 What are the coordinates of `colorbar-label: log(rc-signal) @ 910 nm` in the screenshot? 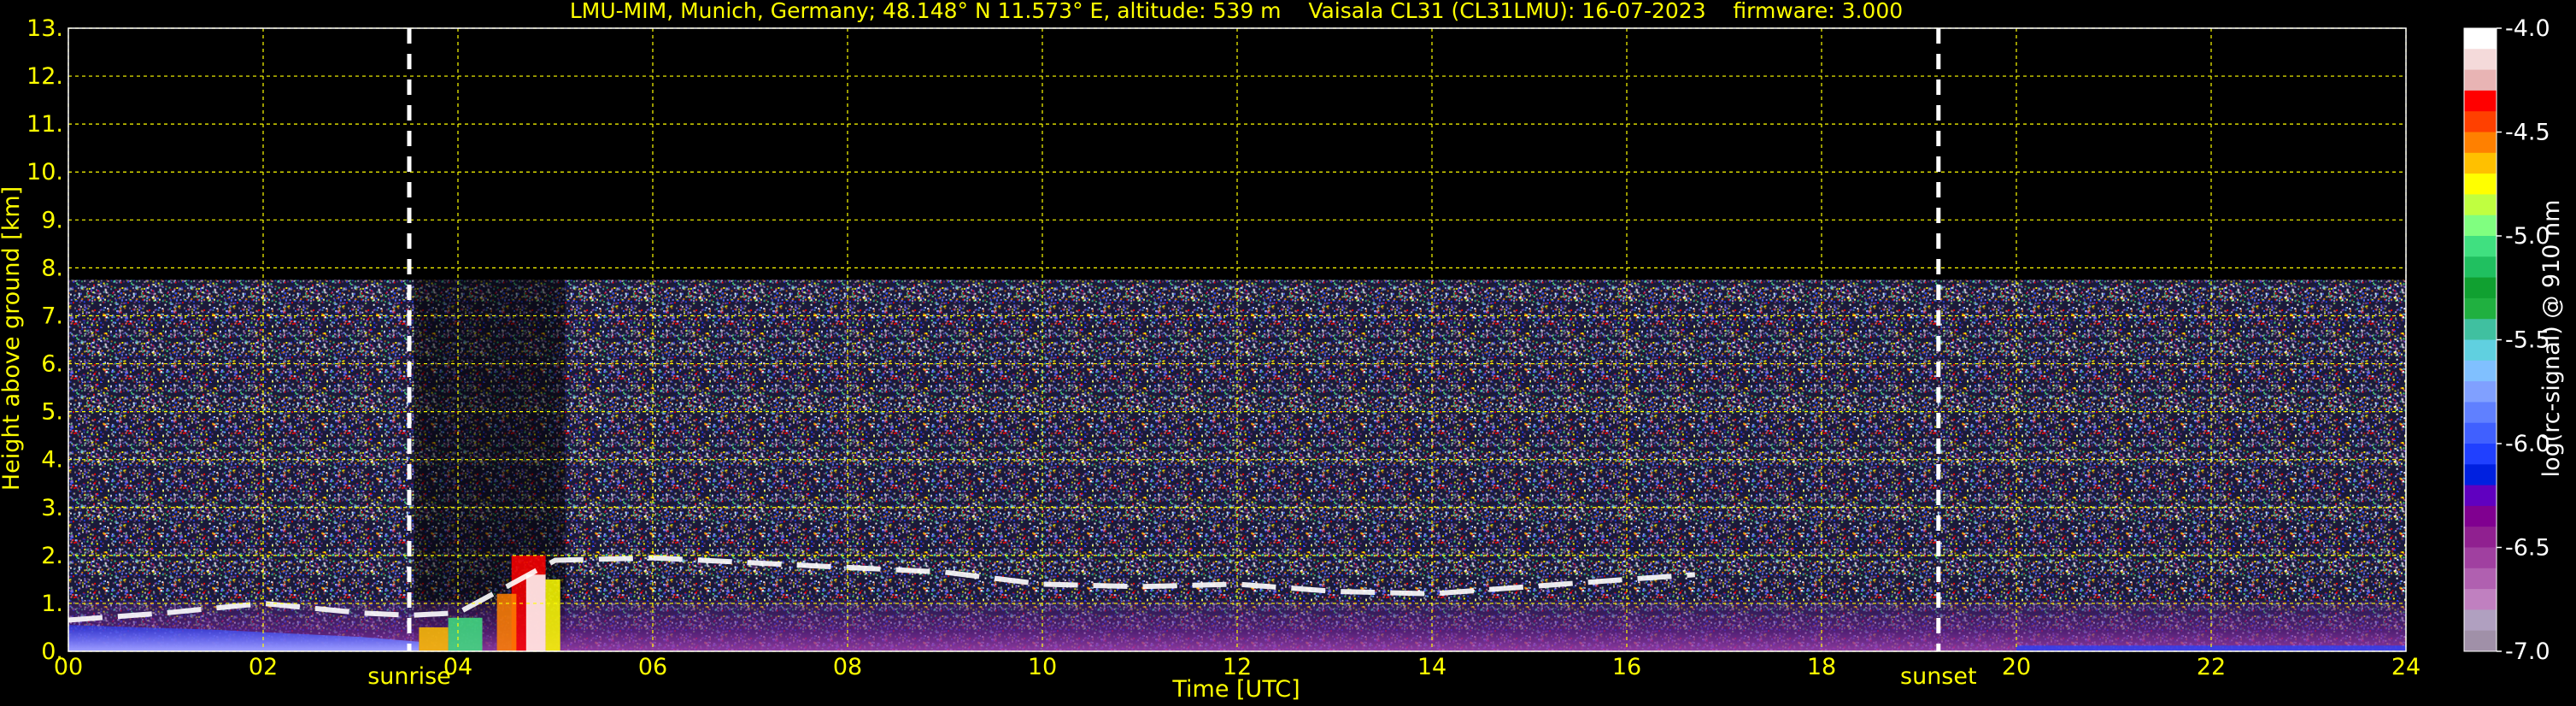 It's located at (2551, 339).